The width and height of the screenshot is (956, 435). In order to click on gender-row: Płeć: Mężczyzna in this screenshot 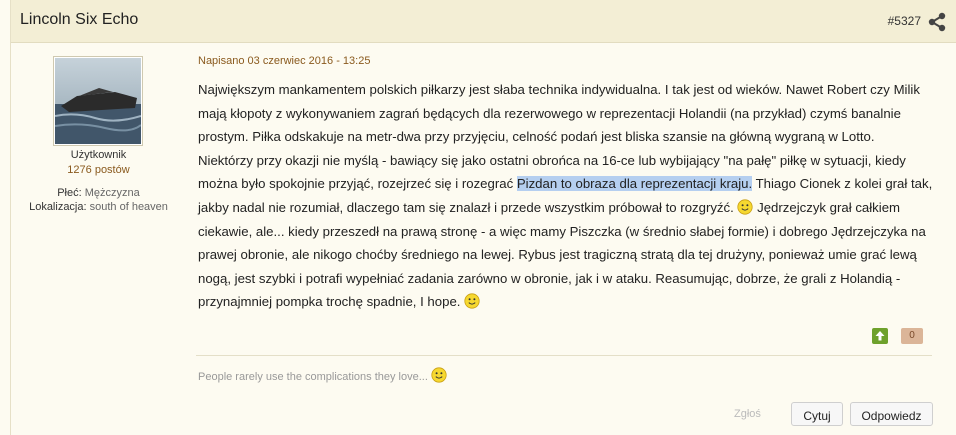, I will do `click(98, 193)`.